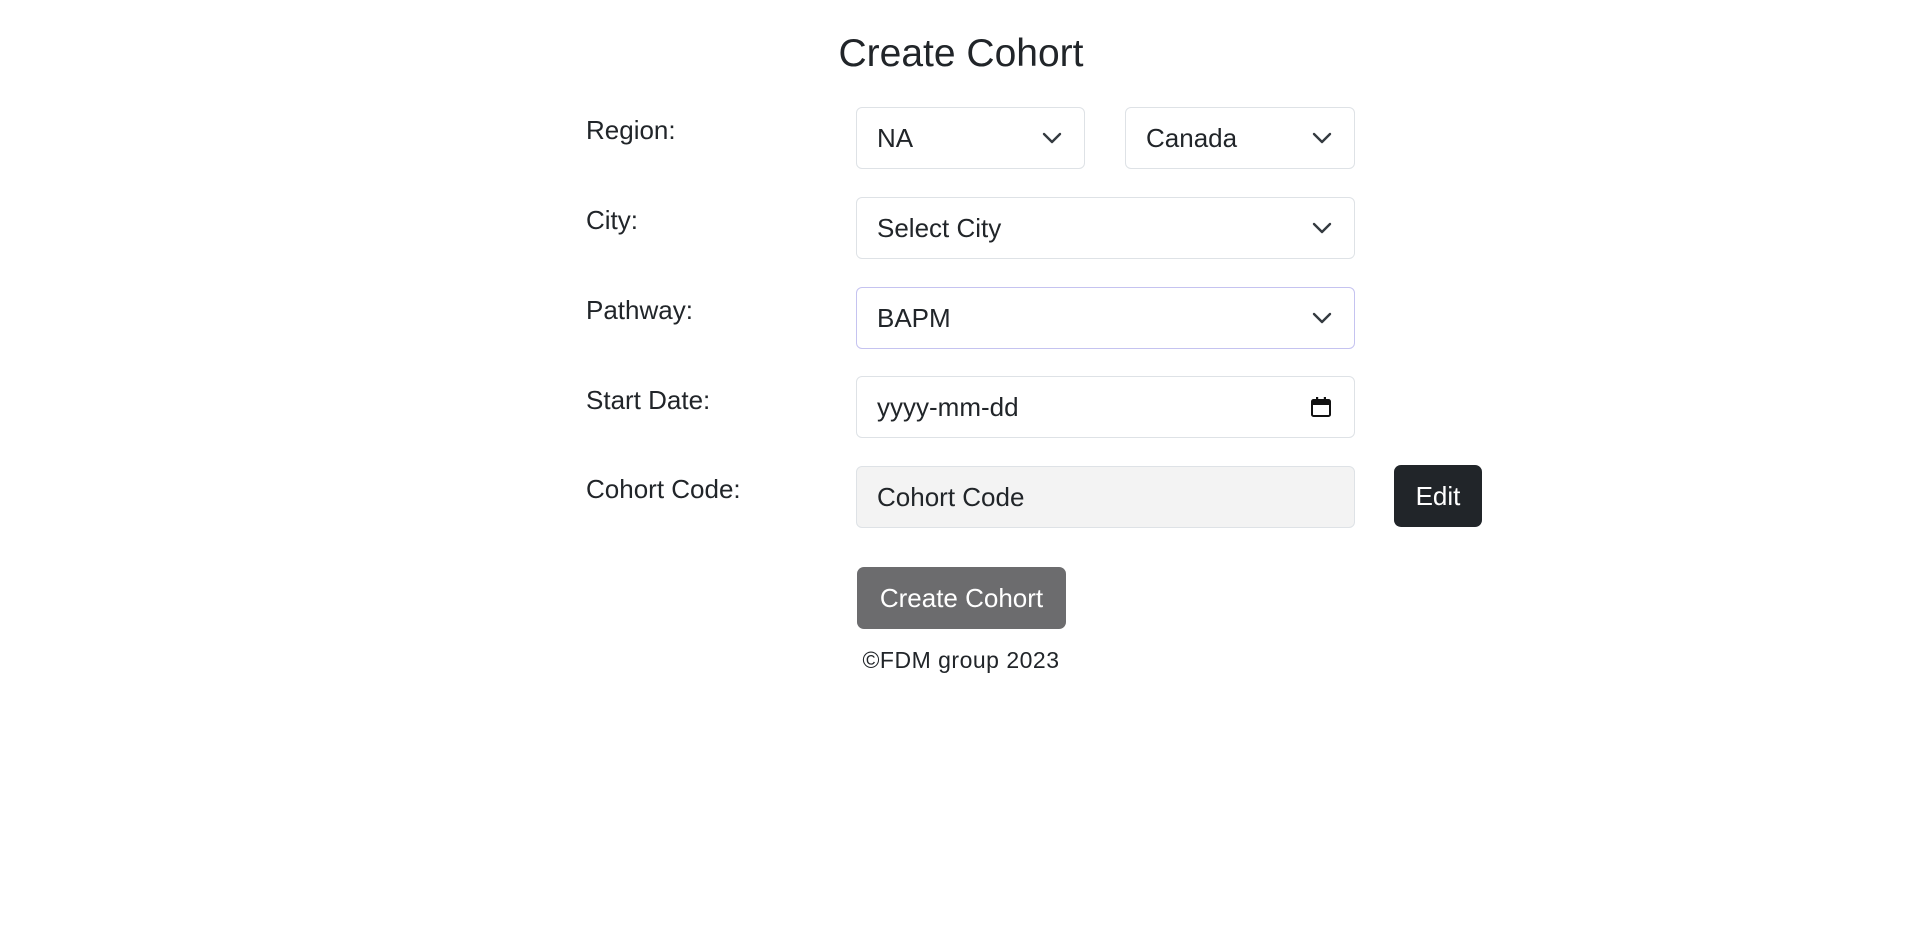  I want to click on start-date-label: Start Date:, so click(648, 400).